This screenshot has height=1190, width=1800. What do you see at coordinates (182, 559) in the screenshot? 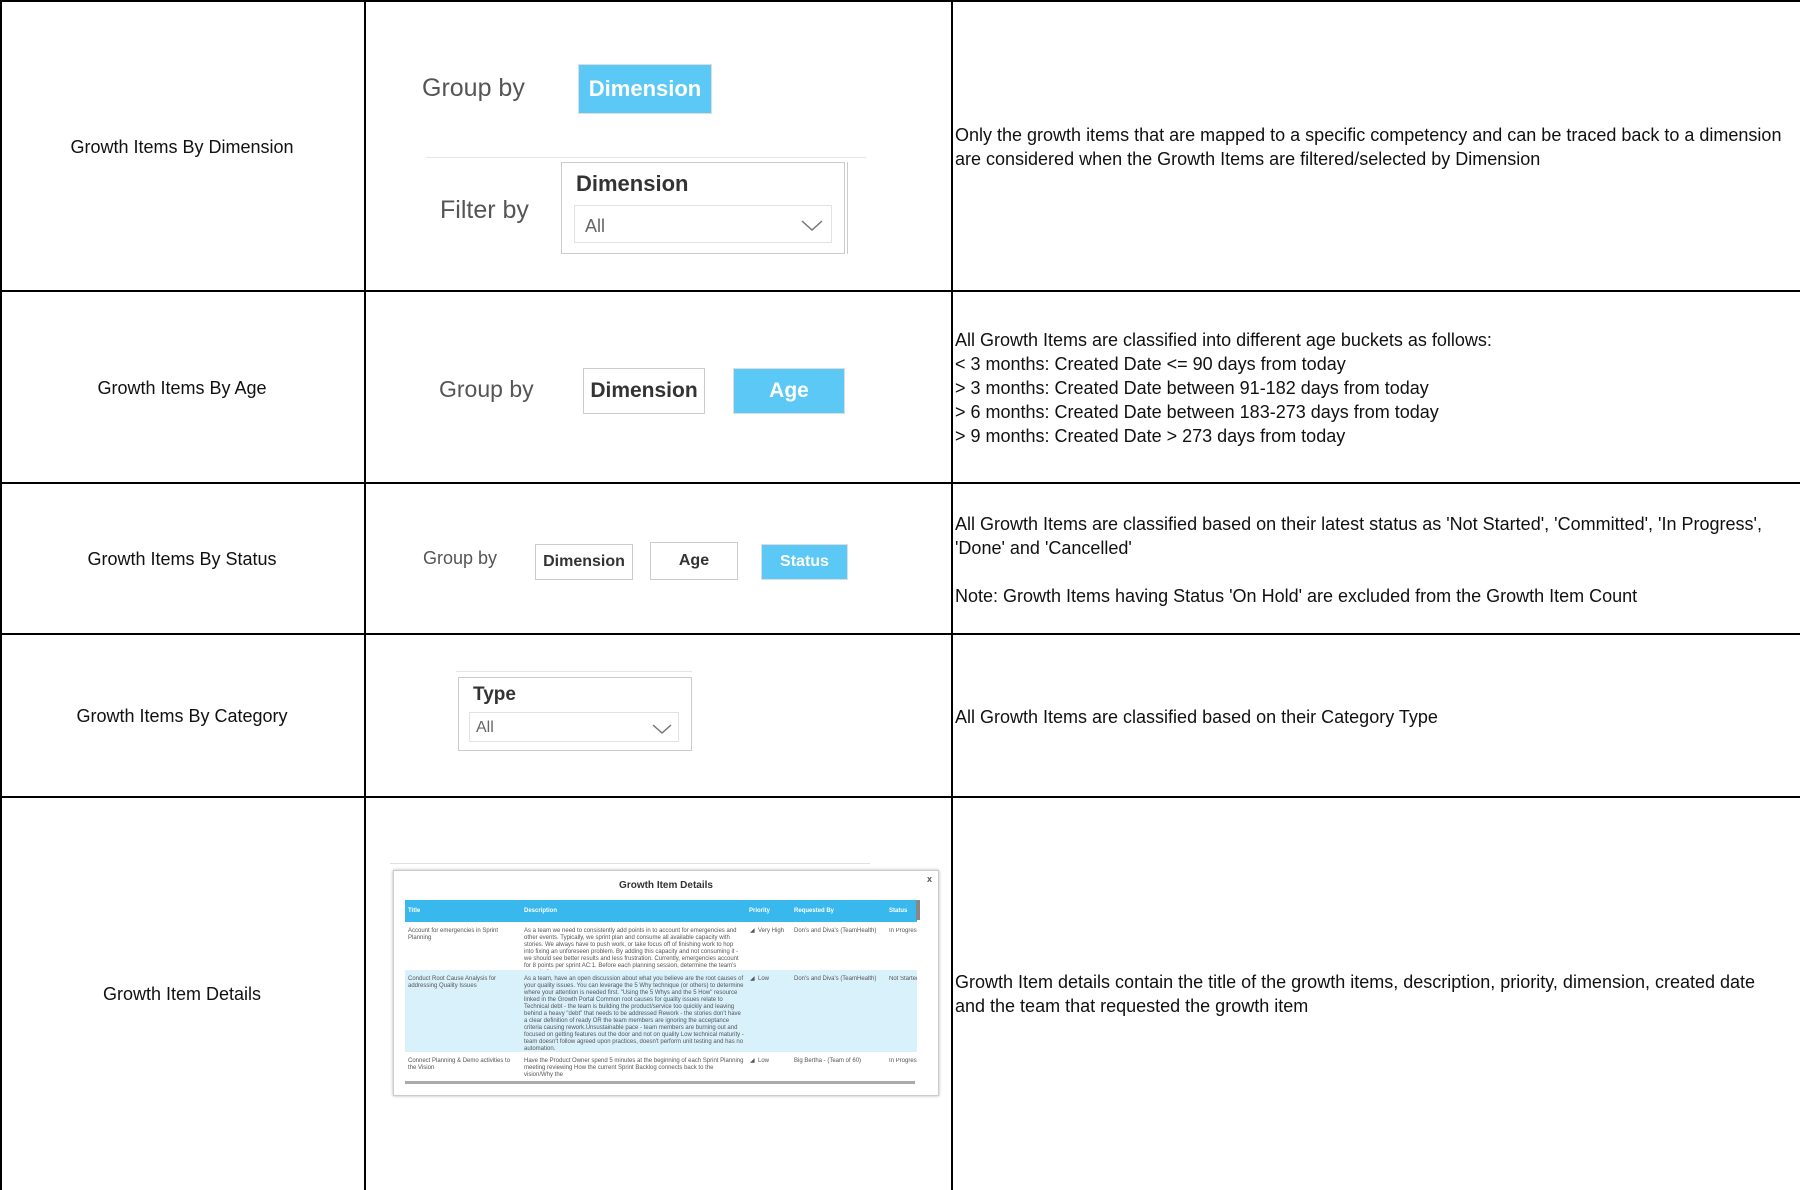
I see `row-name: Growth Items By Status` at bounding box center [182, 559].